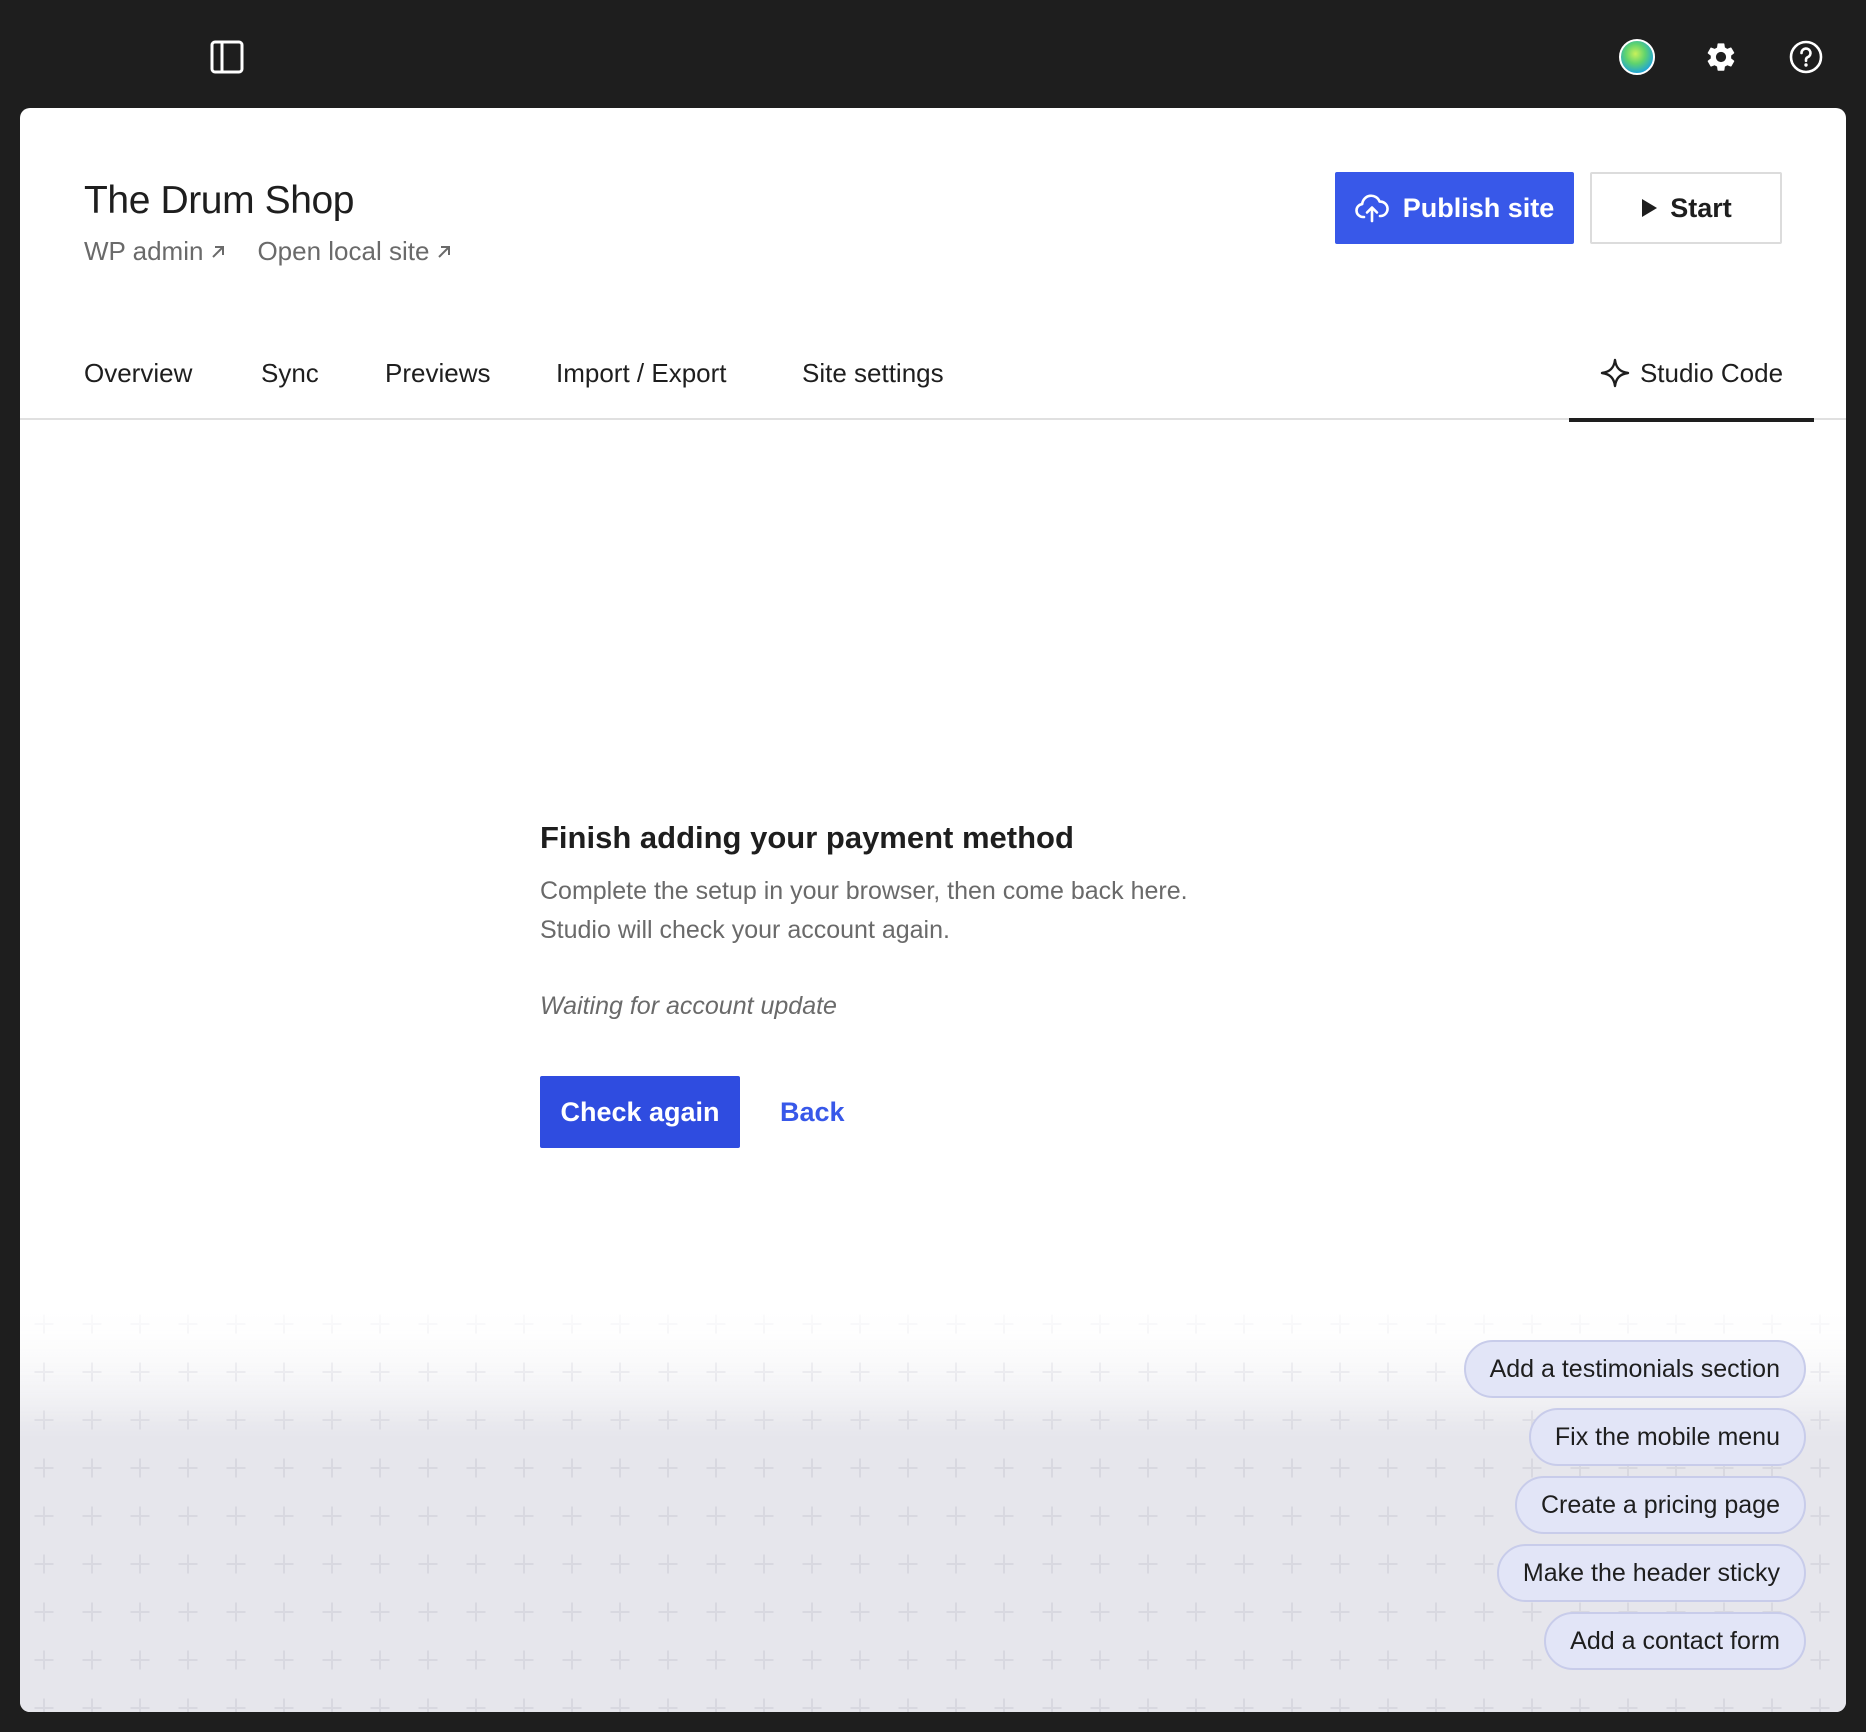  What do you see at coordinates (138, 389) in the screenshot?
I see `tab-overview: Overview` at bounding box center [138, 389].